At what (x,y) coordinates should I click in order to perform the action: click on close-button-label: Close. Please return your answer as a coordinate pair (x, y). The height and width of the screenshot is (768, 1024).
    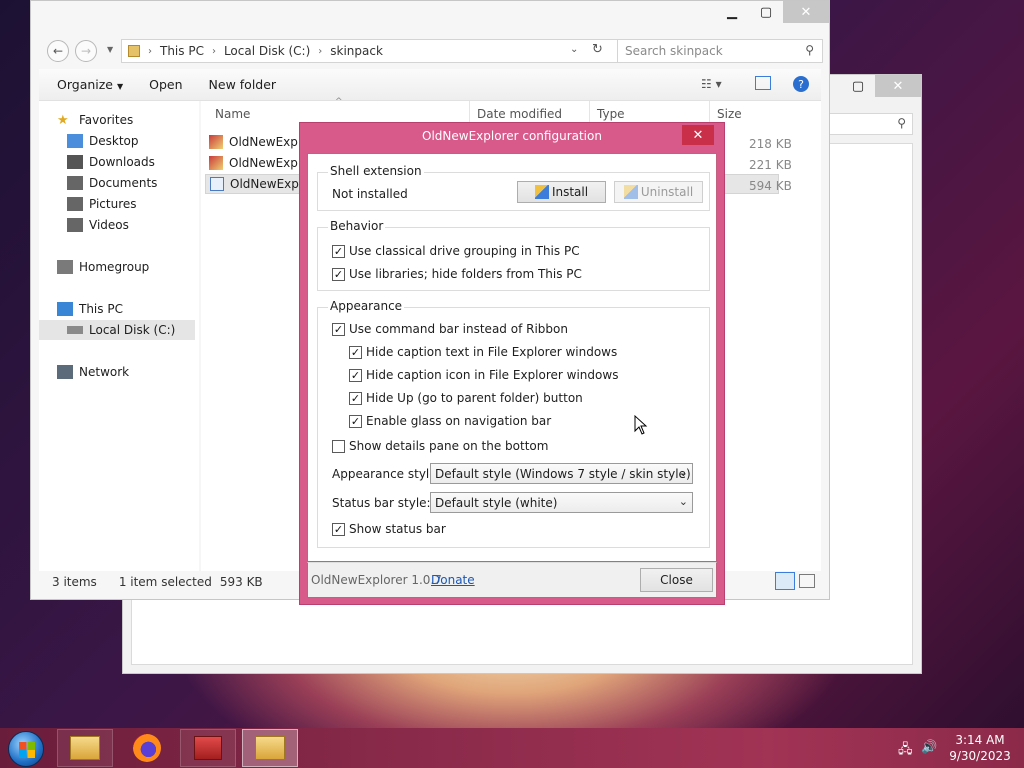
    Looking at the image, I should click on (676, 580).